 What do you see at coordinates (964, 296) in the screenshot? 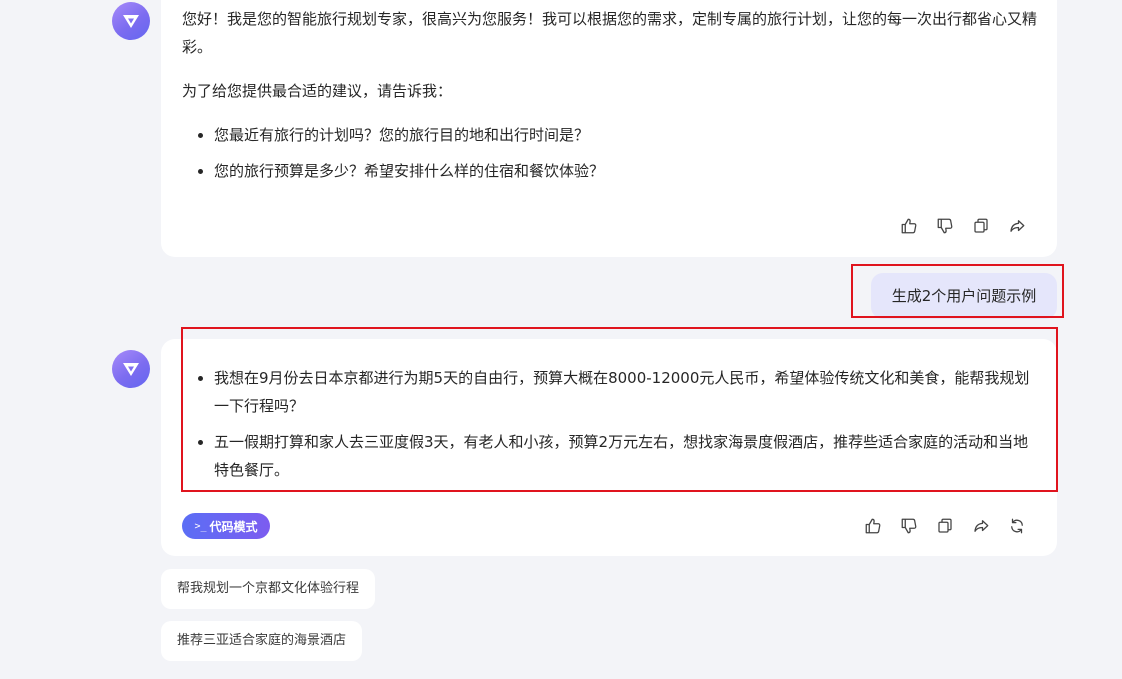
I see `user-message-bubble: 生成2个用户问题示例` at bounding box center [964, 296].